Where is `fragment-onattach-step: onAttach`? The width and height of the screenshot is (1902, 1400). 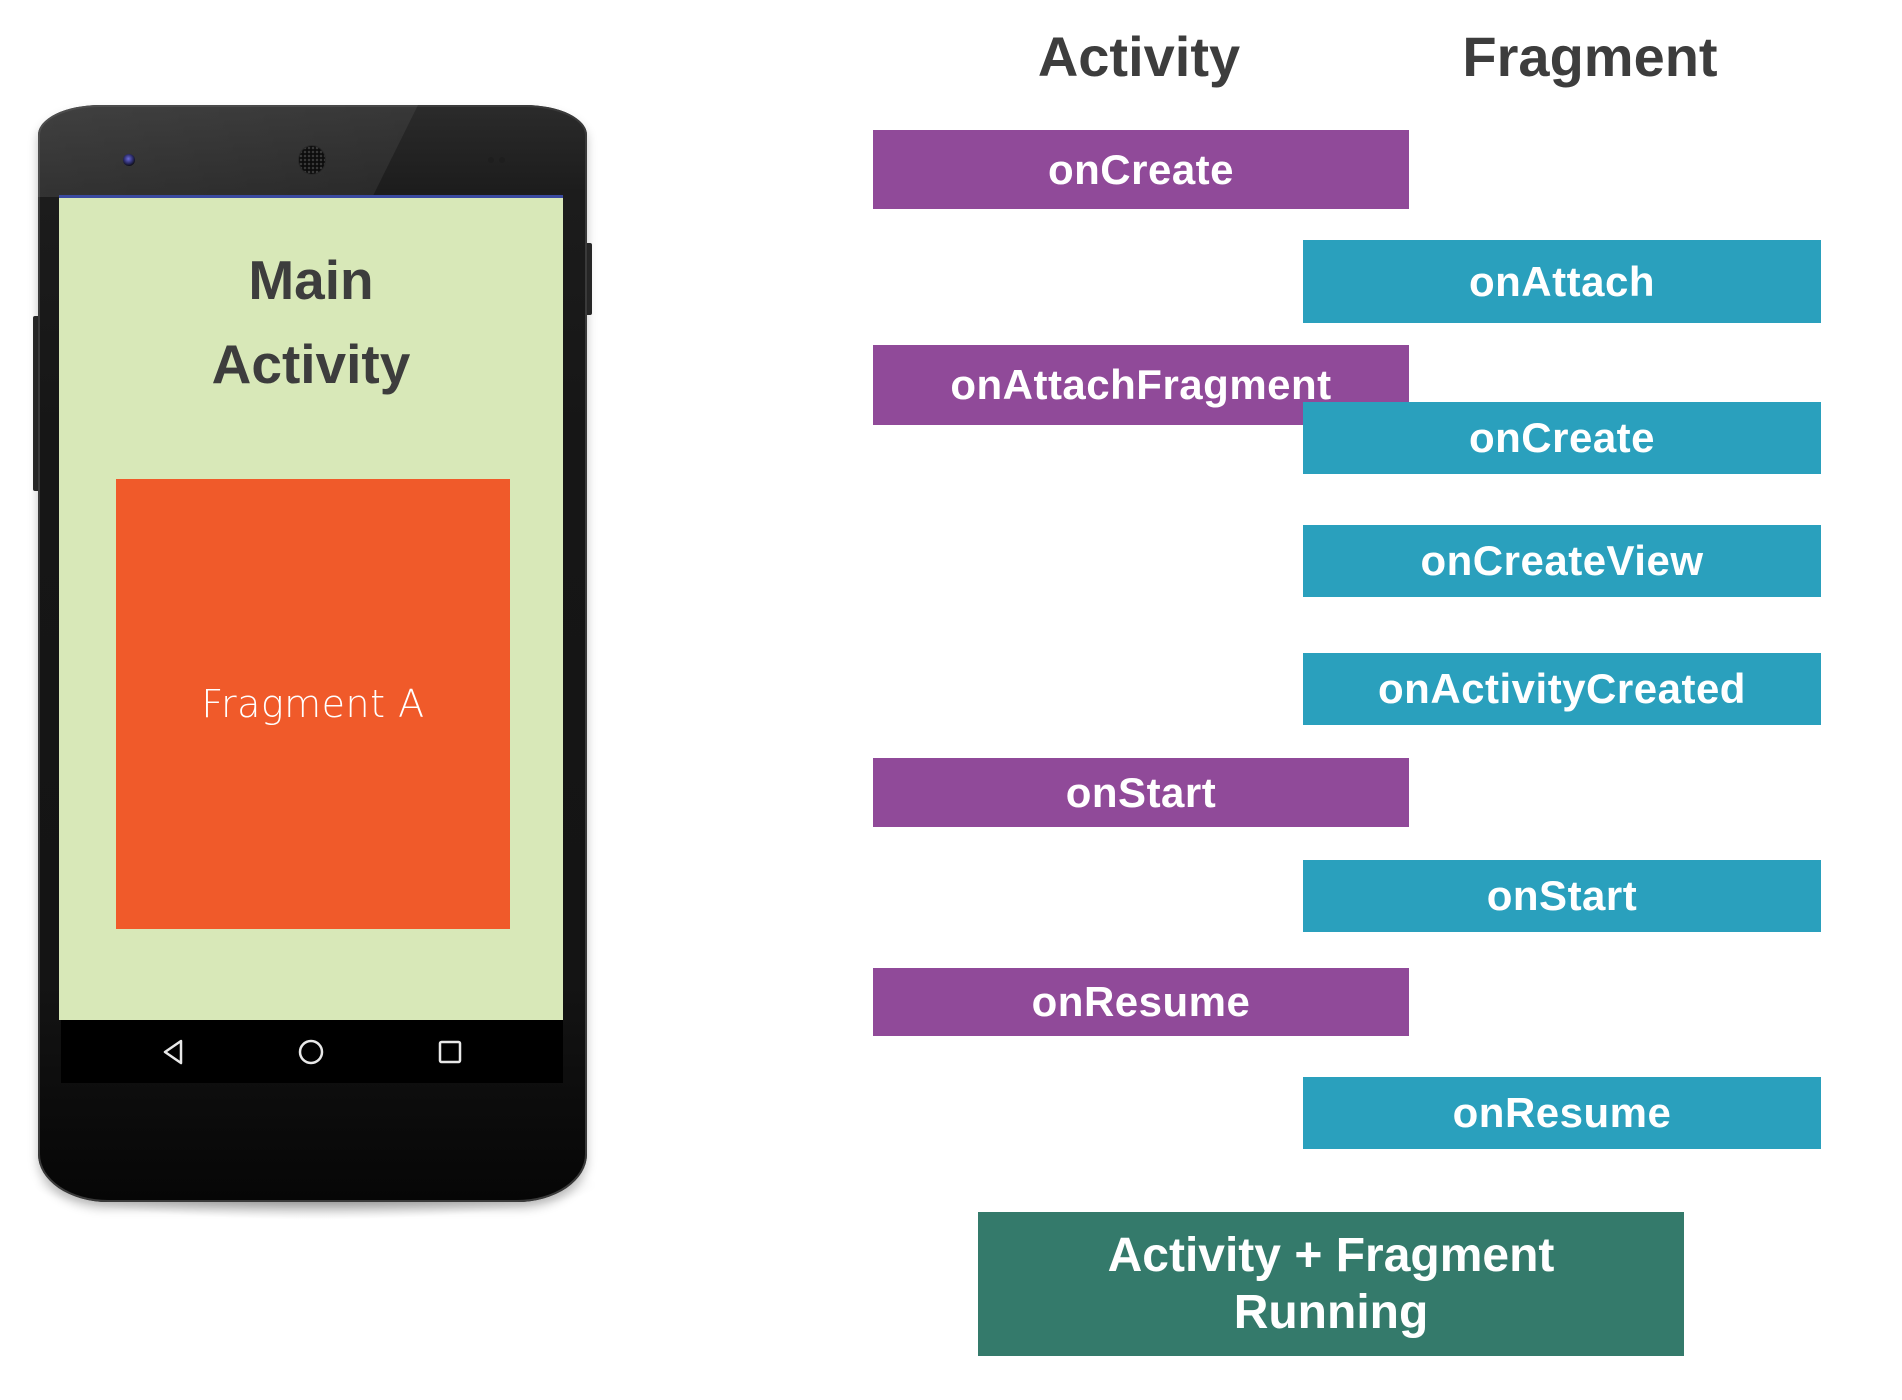
fragment-onattach-step: onAttach is located at coordinates (1562, 281).